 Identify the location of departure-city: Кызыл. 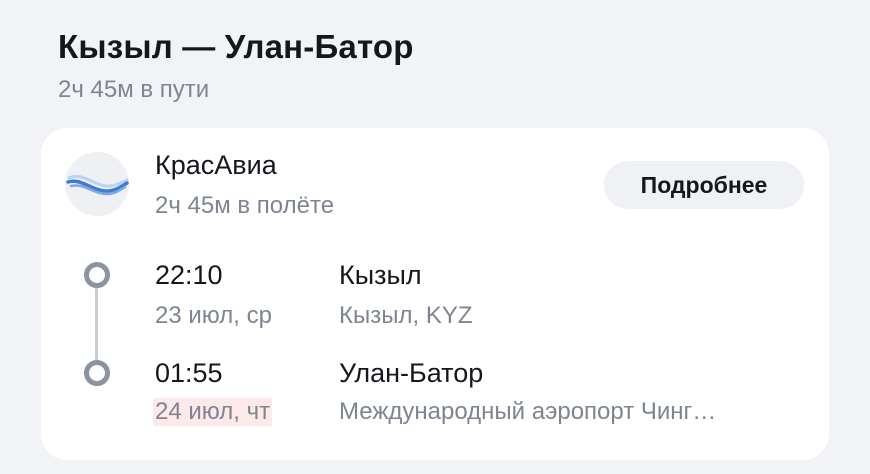
(380, 275).